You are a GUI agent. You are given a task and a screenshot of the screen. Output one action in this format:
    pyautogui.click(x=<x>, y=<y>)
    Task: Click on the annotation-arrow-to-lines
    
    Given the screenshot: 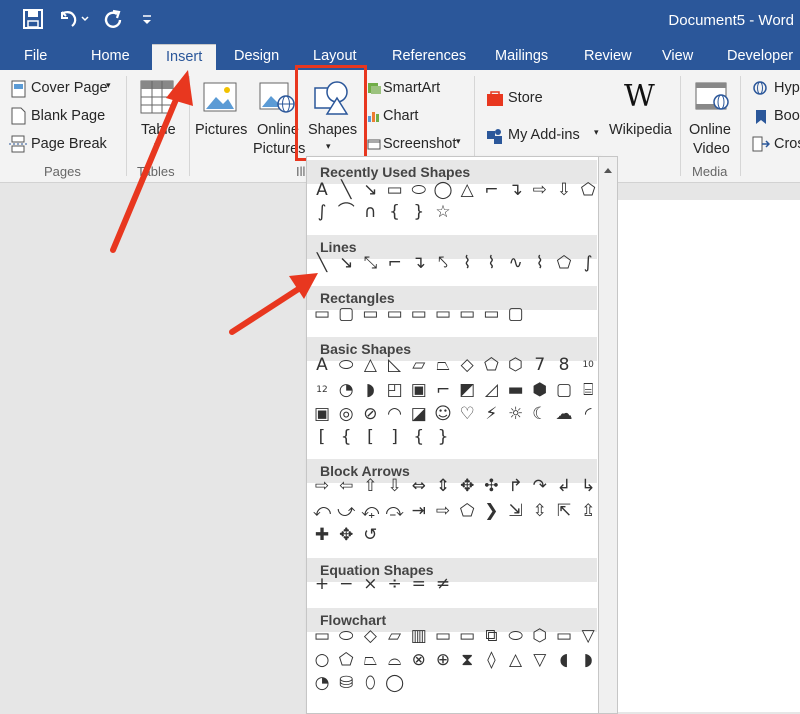 What is the action you would take?
    pyautogui.click(x=273, y=304)
    